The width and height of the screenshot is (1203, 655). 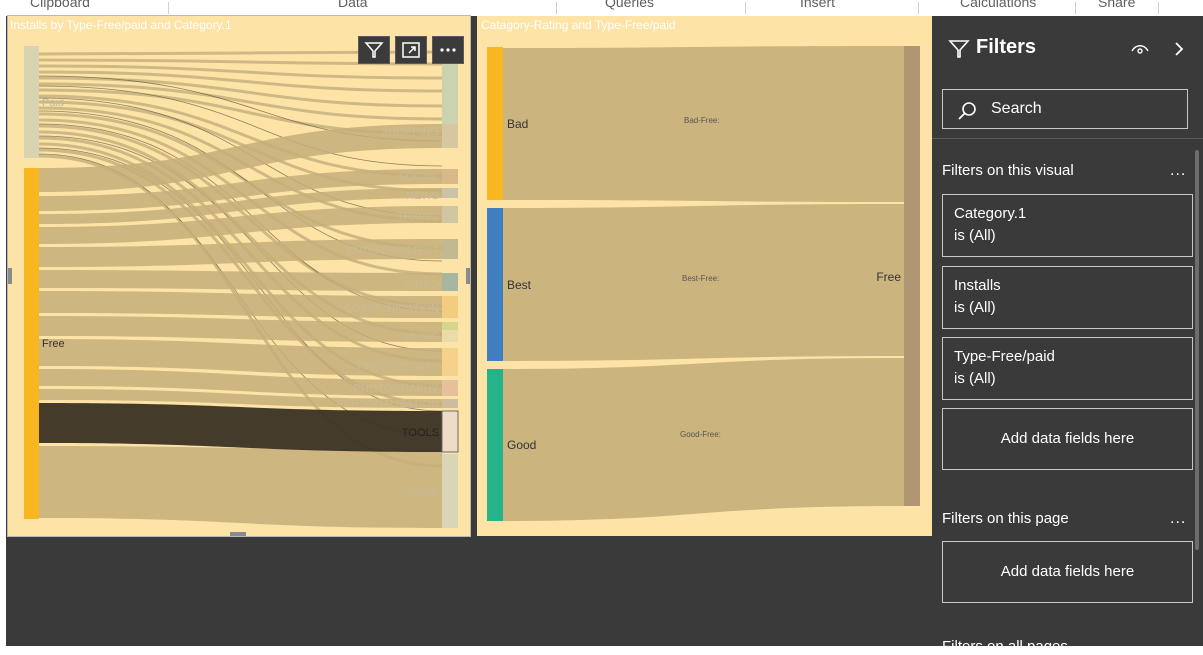 I want to click on label-good-free: Good-Free:, so click(x=700, y=434).